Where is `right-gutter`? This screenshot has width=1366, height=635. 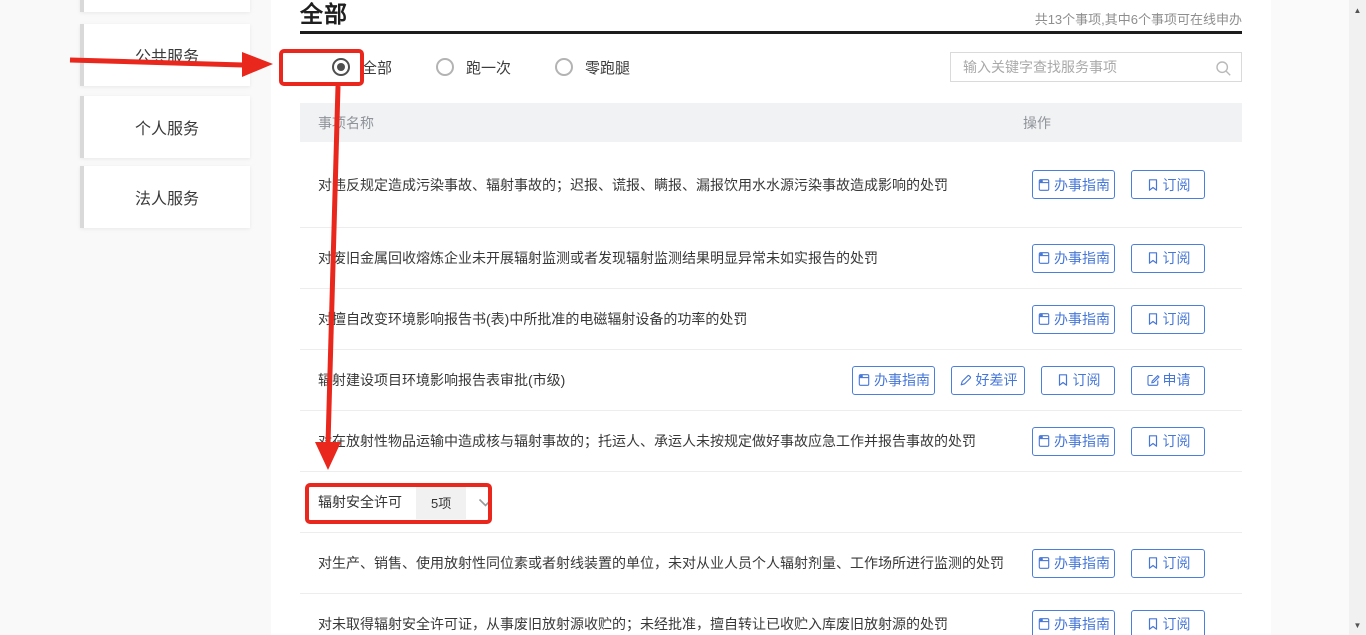
right-gutter is located at coordinates (1310, 317).